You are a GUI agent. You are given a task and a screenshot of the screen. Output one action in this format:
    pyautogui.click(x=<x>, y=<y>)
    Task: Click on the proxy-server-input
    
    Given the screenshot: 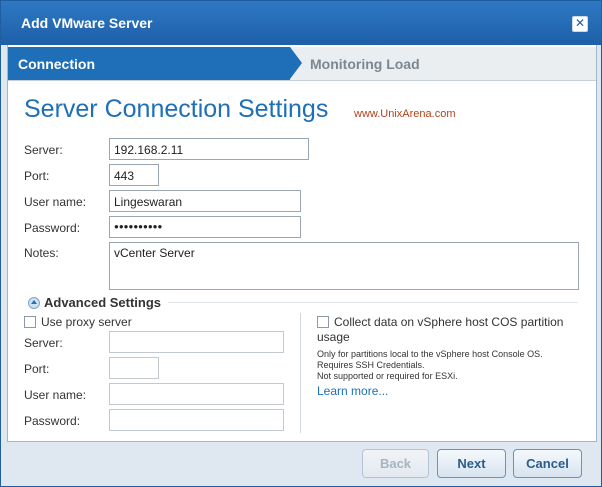 What is the action you would take?
    pyautogui.click(x=196, y=342)
    